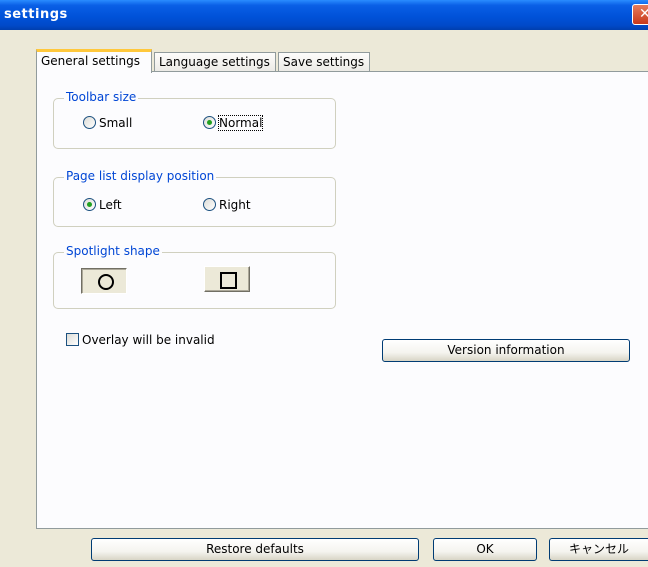  What do you see at coordinates (506, 350) in the screenshot?
I see `version-information-button: Version information` at bounding box center [506, 350].